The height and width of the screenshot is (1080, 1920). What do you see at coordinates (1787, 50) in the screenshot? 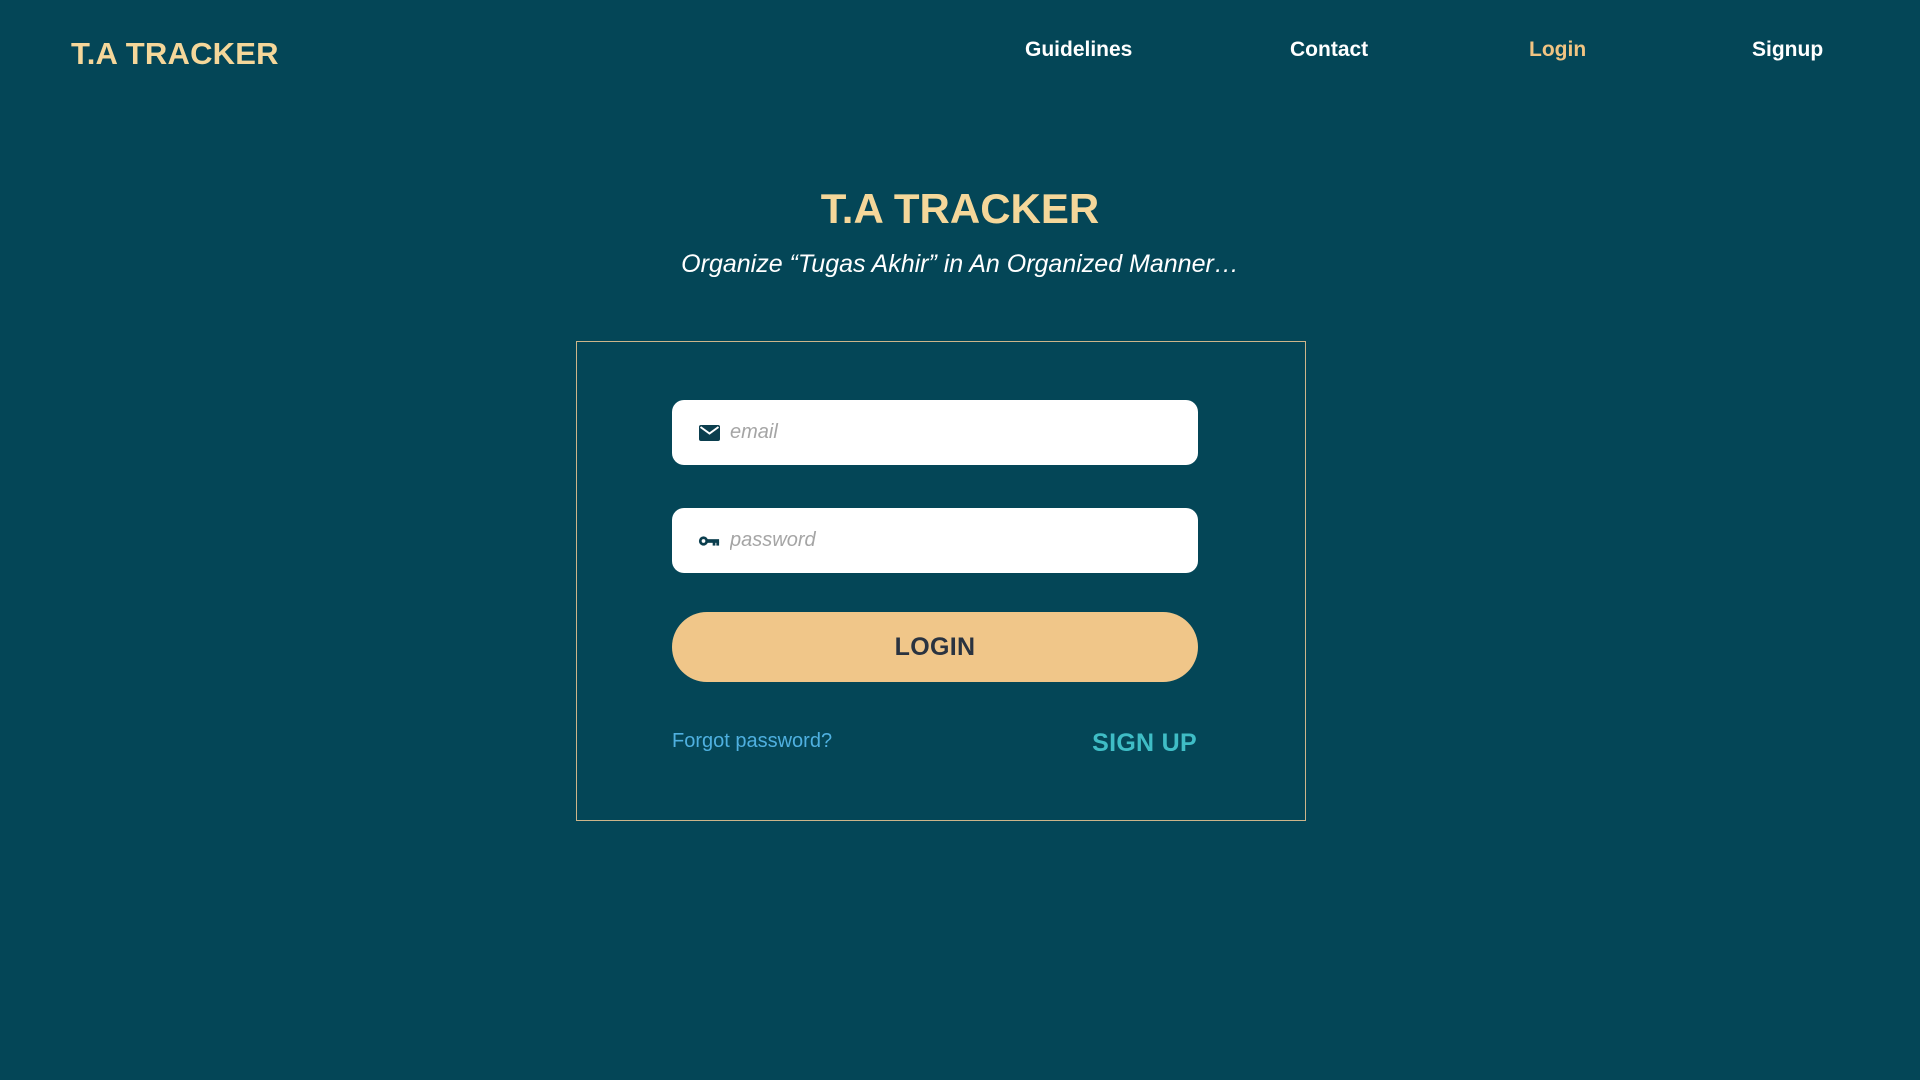
I see `nav-signup: Signup` at bounding box center [1787, 50].